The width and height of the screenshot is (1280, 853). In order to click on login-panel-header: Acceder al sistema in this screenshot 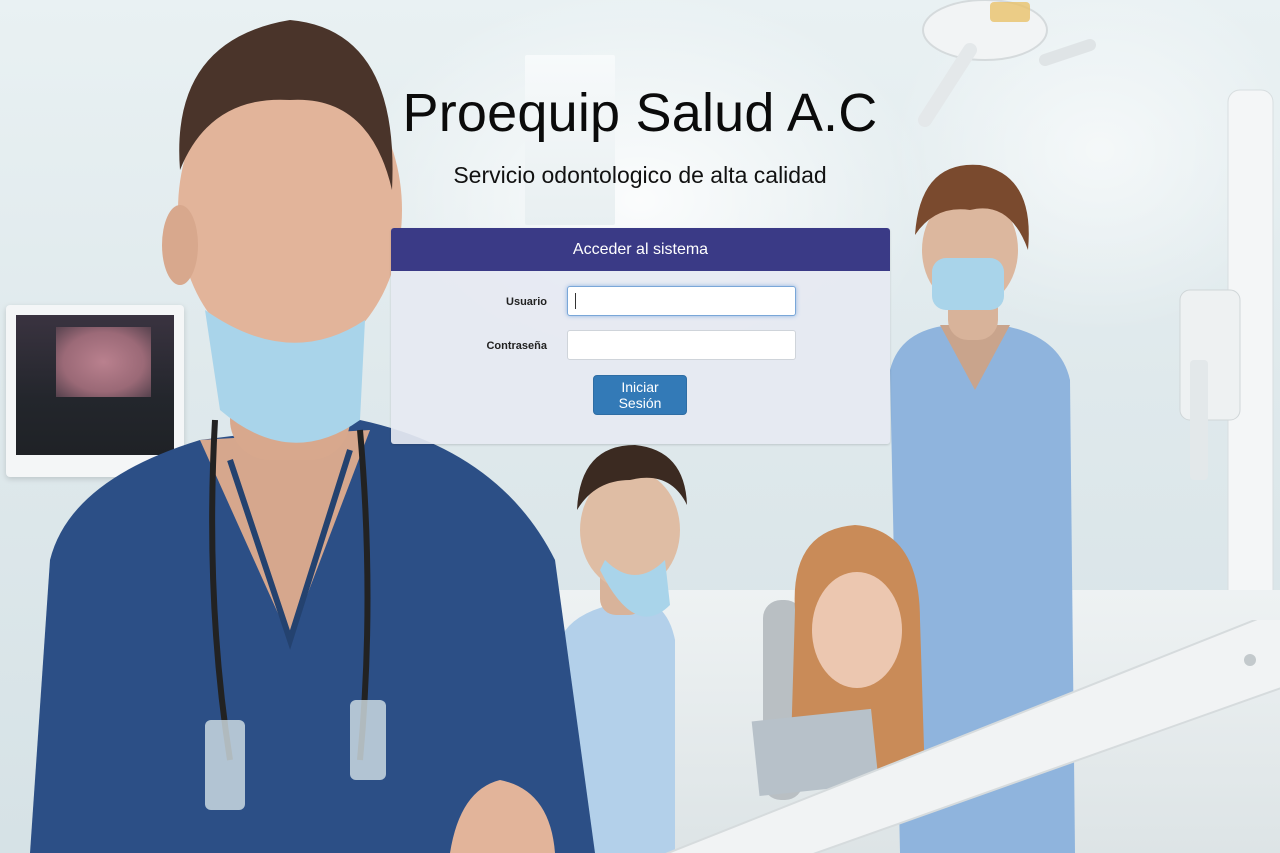, I will do `click(640, 249)`.